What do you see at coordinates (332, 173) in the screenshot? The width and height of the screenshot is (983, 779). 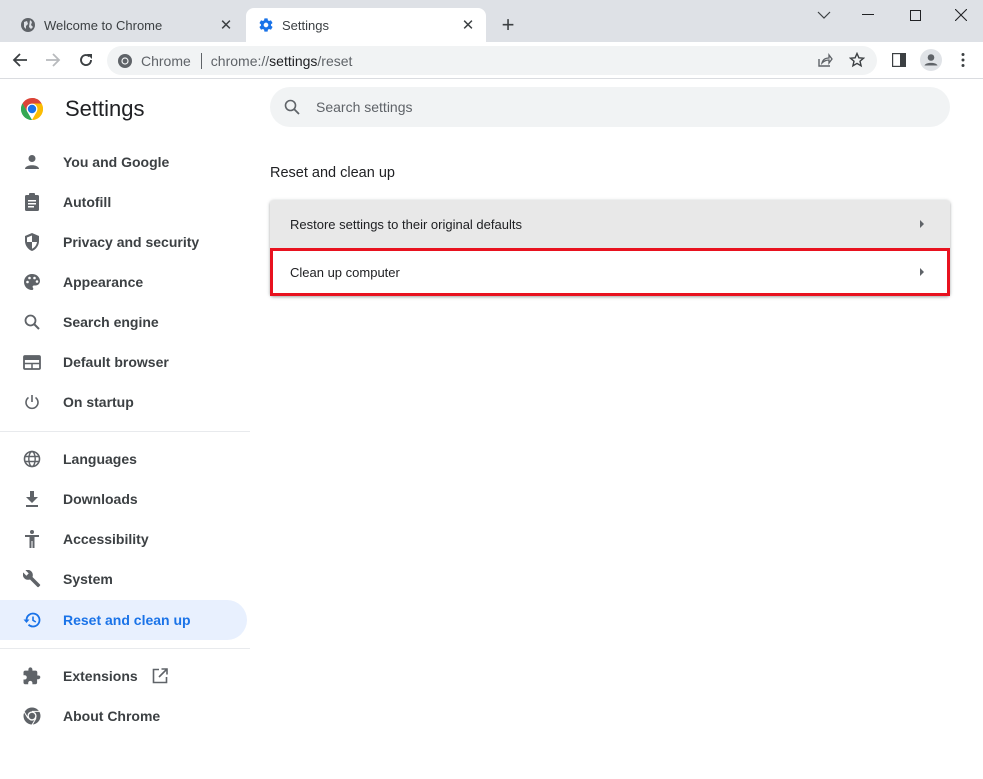 I see `section-title: Reset and clean up` at bounding box center [332, 173].